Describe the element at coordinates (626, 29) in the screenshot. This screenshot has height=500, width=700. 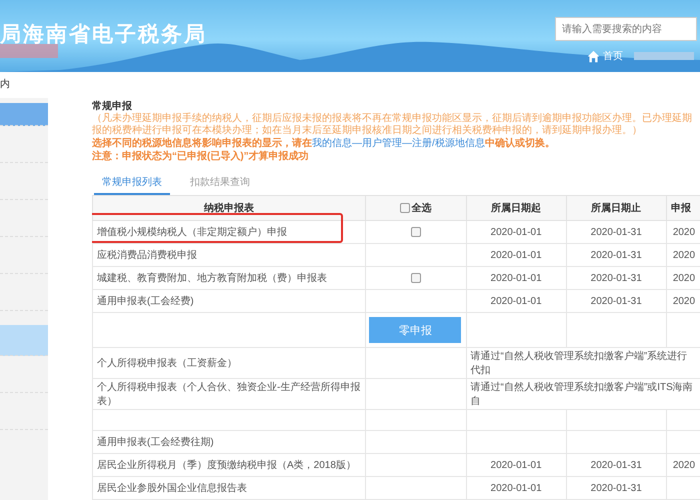
I see `search-field: 请输入需要搜索的内容` at that location.